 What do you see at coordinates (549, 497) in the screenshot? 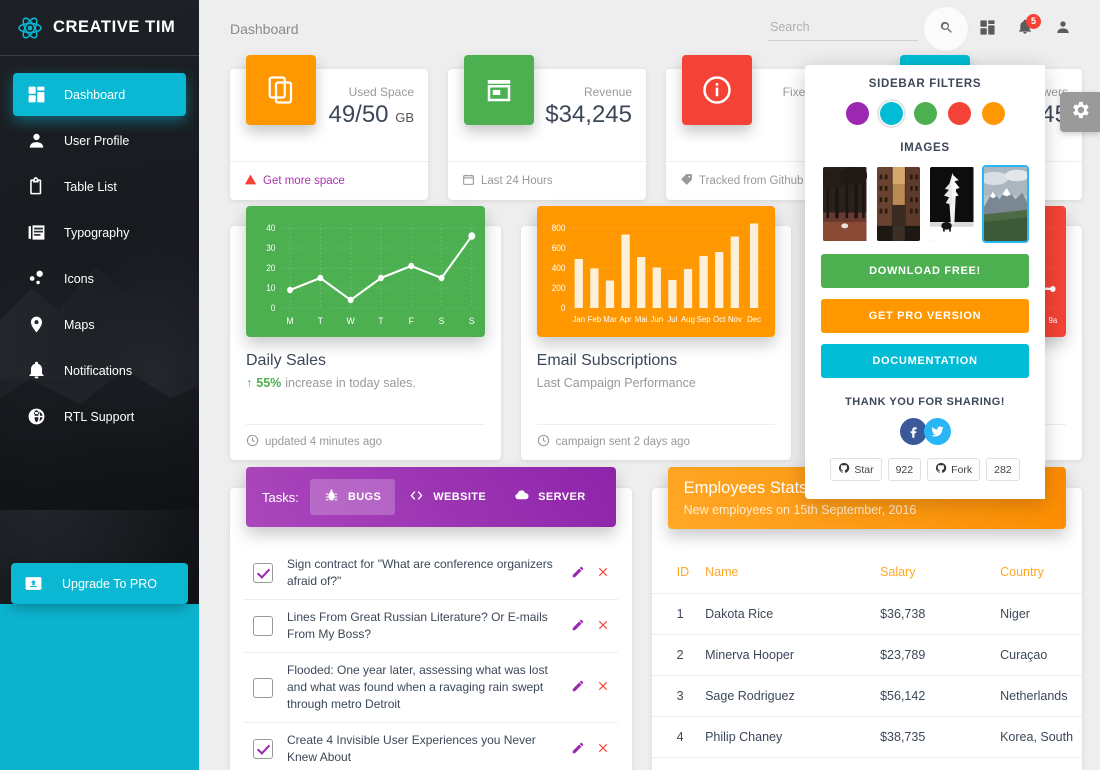
I see `tab-server: SERVER` at bounding box center [549, 497].